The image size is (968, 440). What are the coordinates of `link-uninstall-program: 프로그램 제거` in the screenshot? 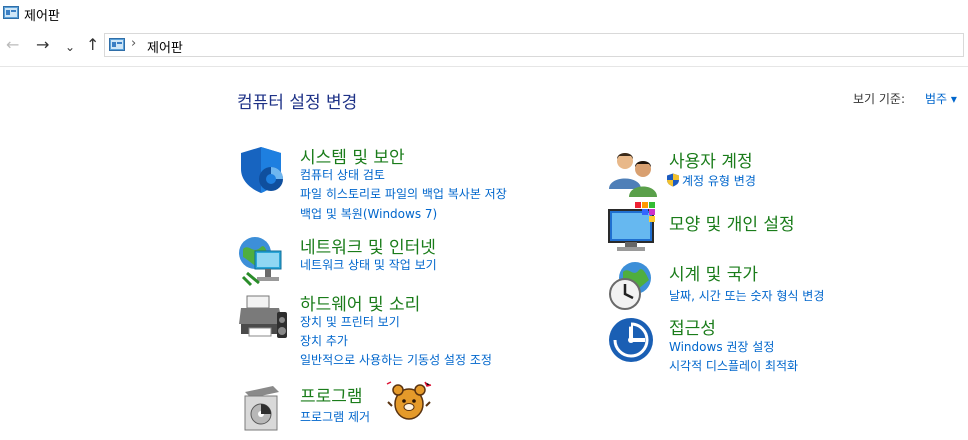 It's located at (335, 416).